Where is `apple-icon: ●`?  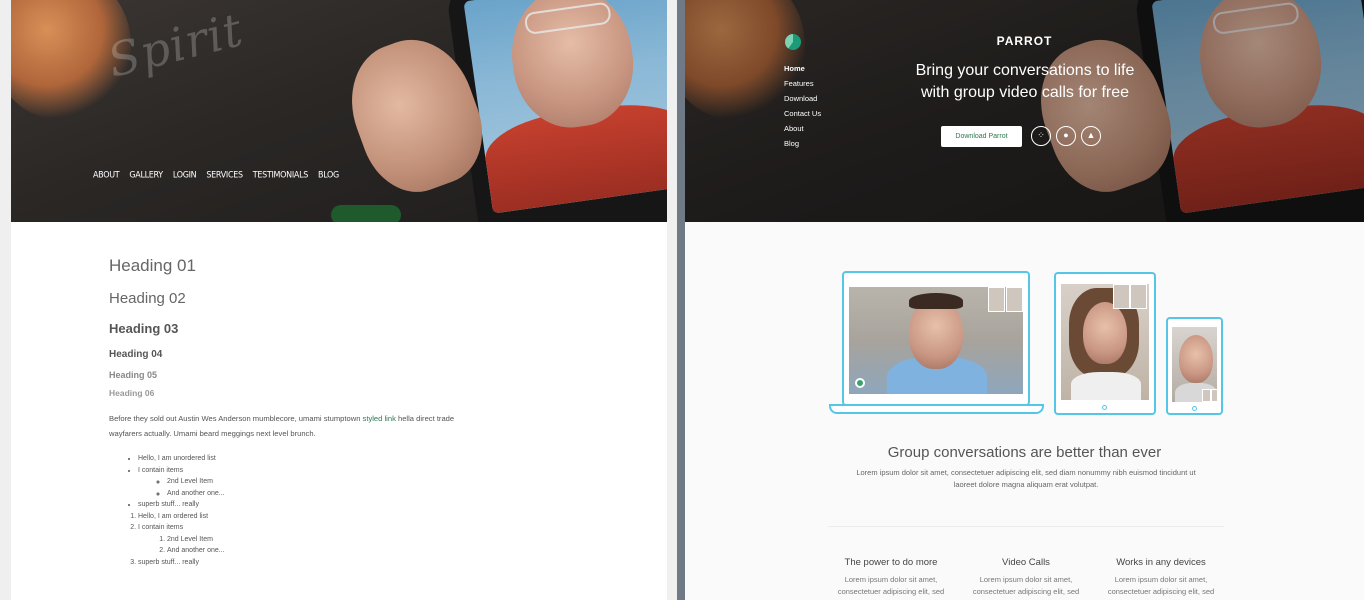
apple-icon: ● is located at coordinates (1066, 136).